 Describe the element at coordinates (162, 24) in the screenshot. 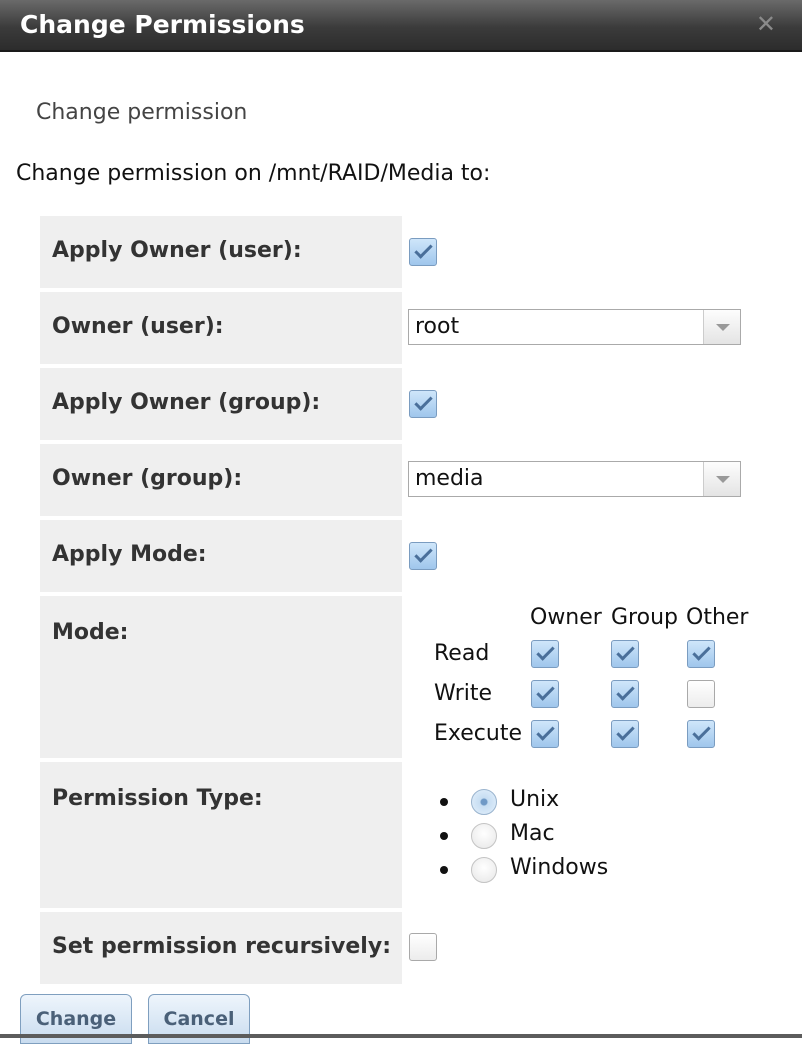

I see `dialog-title: Change Permissions` at that location.